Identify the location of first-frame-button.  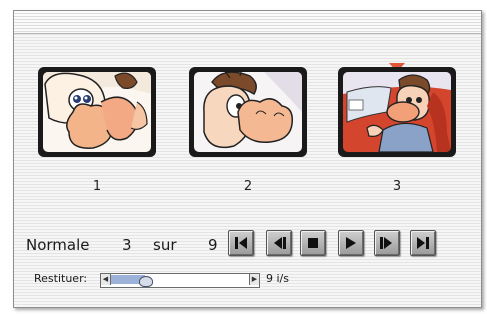
(241, 243).